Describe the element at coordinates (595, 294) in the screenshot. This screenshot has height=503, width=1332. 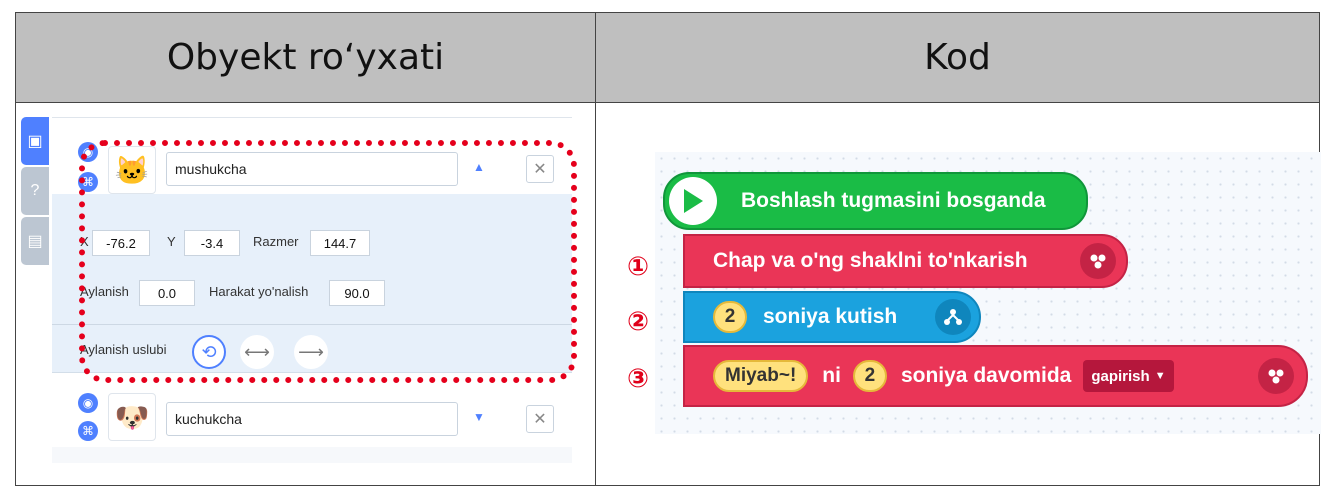
I see `column-divider` at that location.